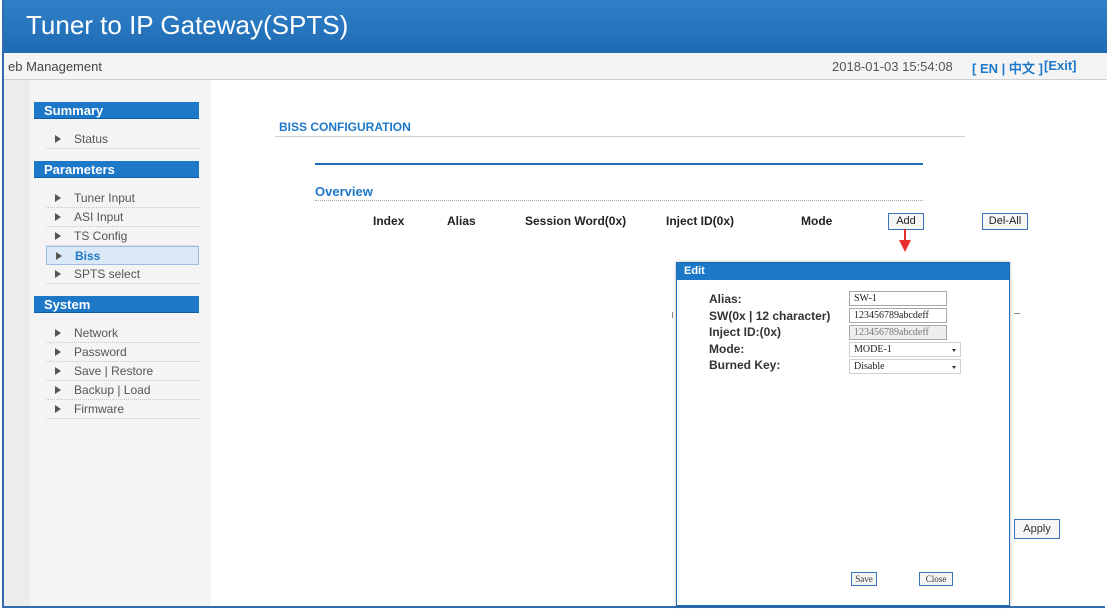  I want to click on section-header-system: System, so click(116, 304).